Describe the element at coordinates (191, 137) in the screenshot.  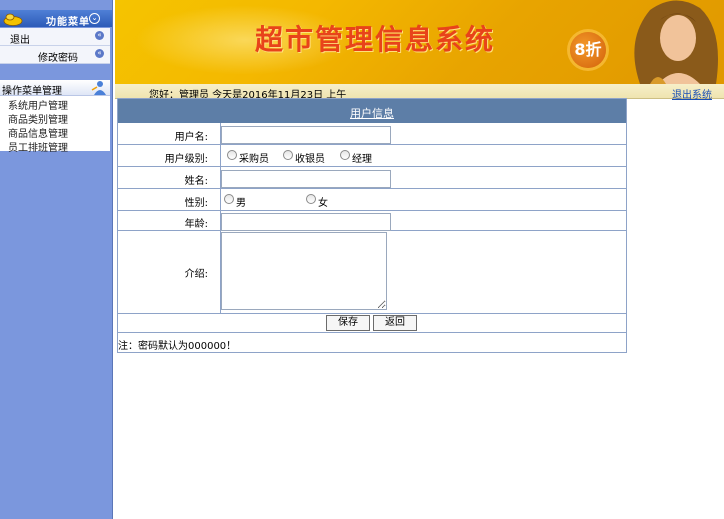
I see `username-label: 用户名:` at that location.